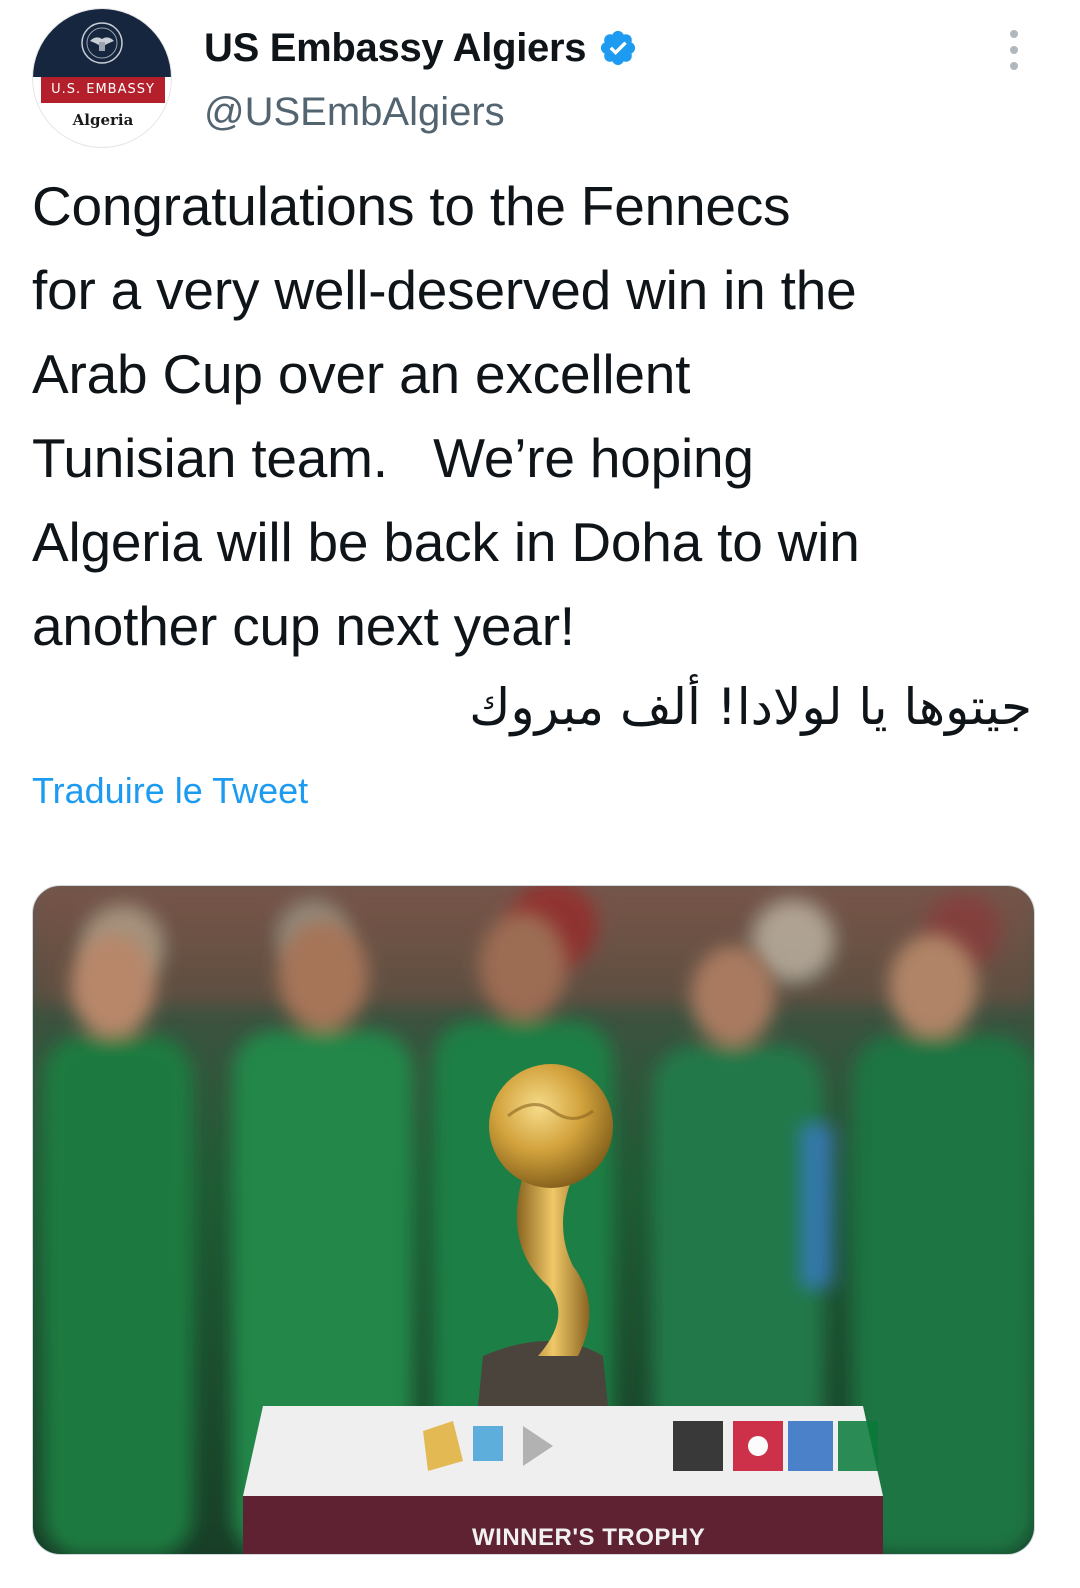 The width and height of the screenshot is (1080, 1588). Describe the element at coordinates (102, 43) in the screenshot. I see `eagle-seal-icon` at that location.